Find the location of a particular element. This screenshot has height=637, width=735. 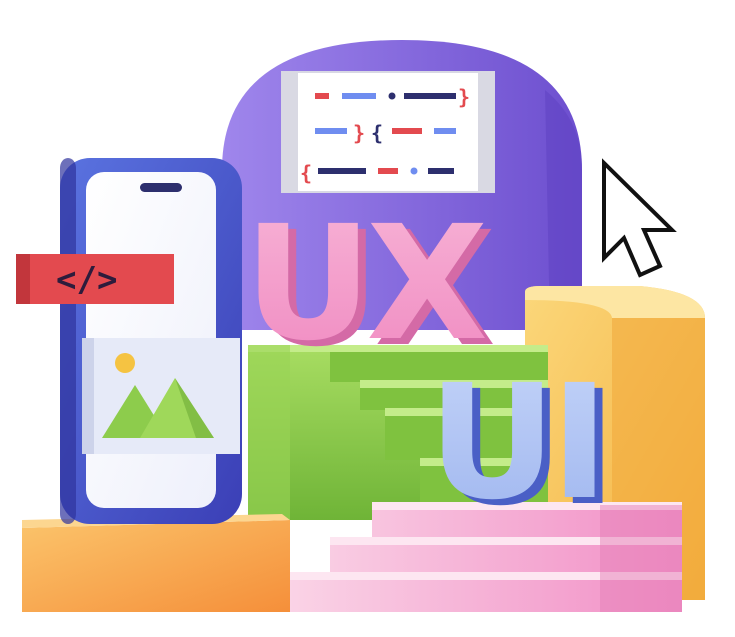

code-brace-open: { is located at coordinates (377, 133).